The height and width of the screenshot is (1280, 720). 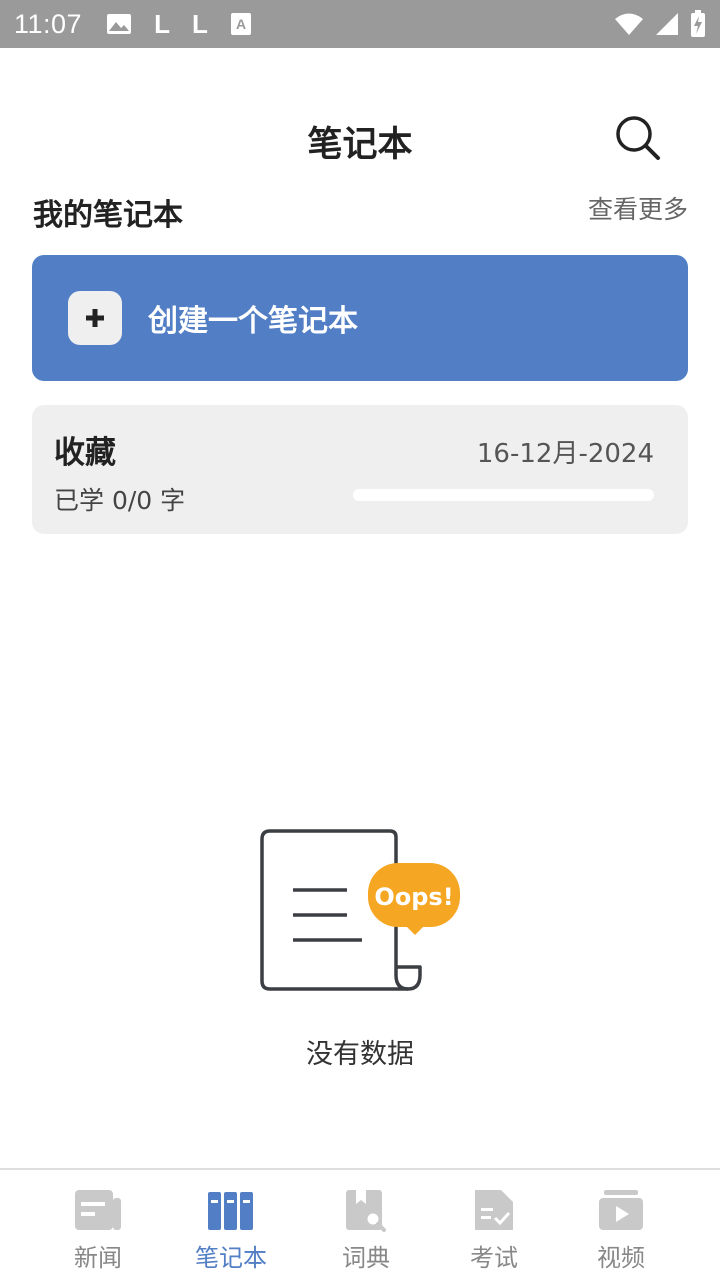 What do you see at coordinates (360, 1054) in the screenshot?
I see `empty-state-text: 没有数据` at bounding box center [360, 1054].